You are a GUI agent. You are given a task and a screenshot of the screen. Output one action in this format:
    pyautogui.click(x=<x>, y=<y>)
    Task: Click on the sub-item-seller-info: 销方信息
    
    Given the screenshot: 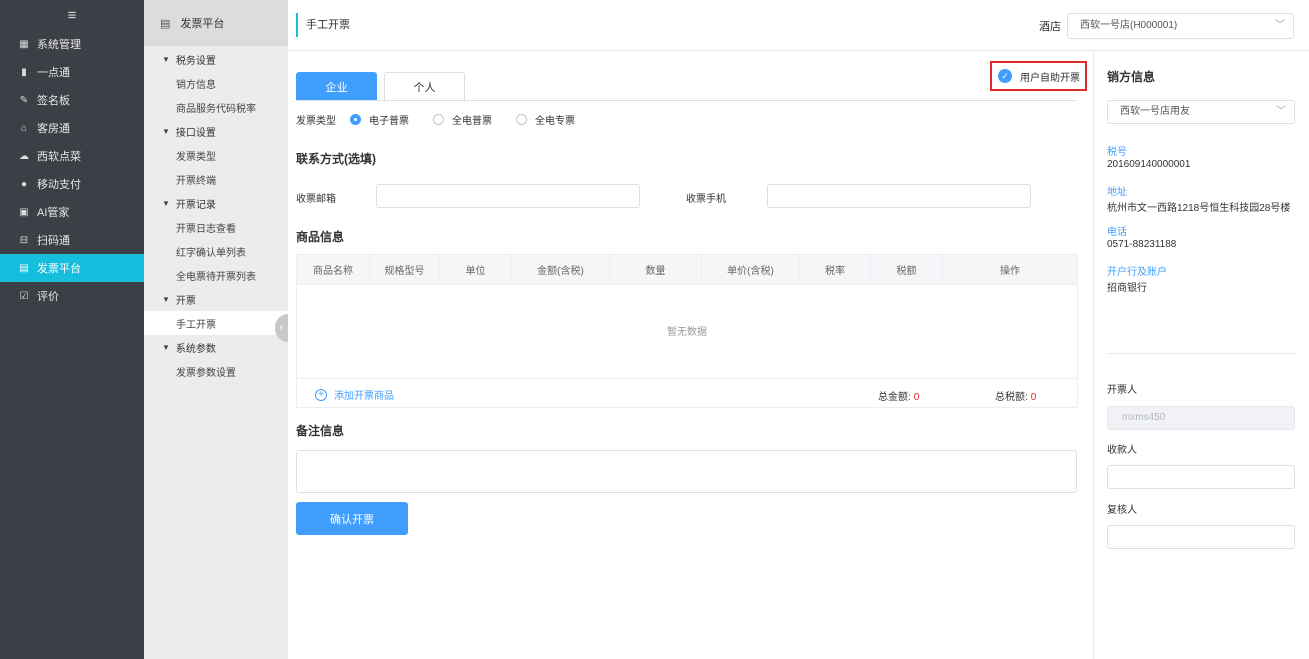 What is the action you would take?
    pyautogui.click(x=216, y=83)
    